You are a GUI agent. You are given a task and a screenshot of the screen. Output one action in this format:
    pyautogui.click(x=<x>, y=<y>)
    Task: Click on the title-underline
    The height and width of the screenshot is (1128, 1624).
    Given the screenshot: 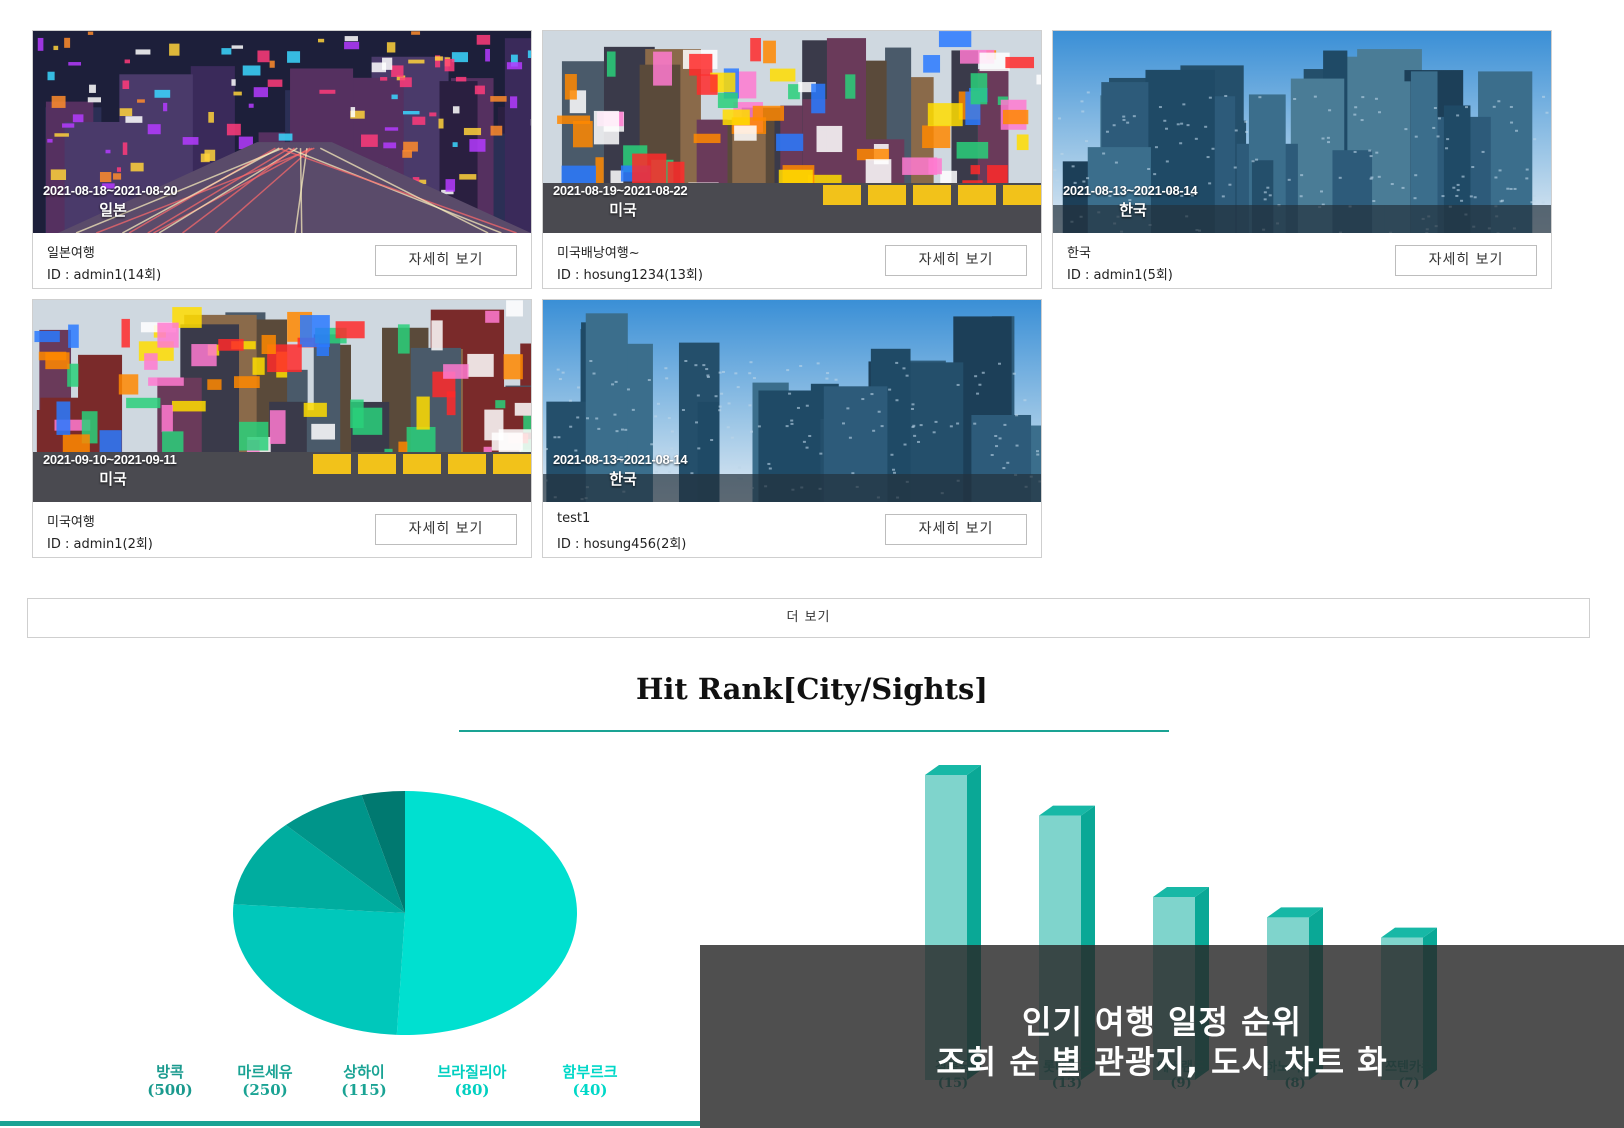 What is the action you would take?
    pyautogui.click(x=814, y=731)
    